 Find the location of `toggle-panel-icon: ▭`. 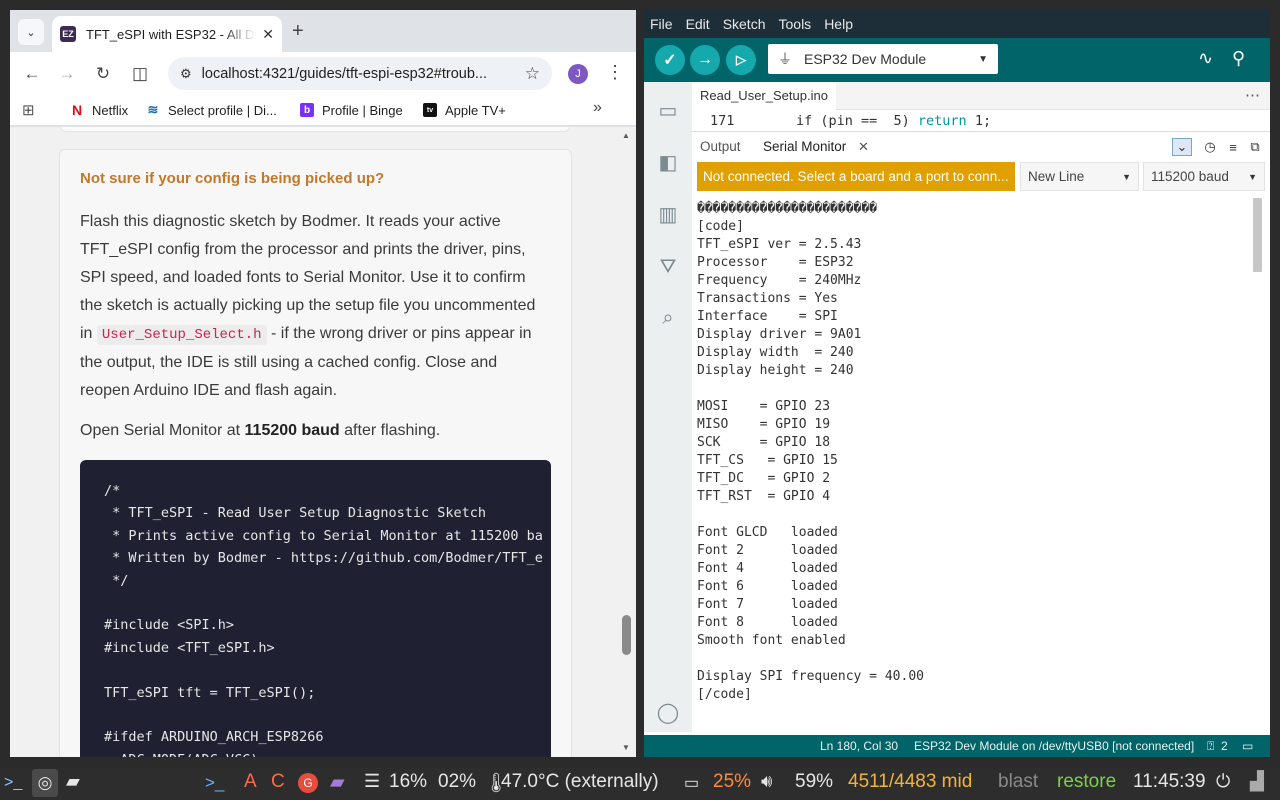

toggle-panel-icon: ▭ is located at coordinates (1247, 746).